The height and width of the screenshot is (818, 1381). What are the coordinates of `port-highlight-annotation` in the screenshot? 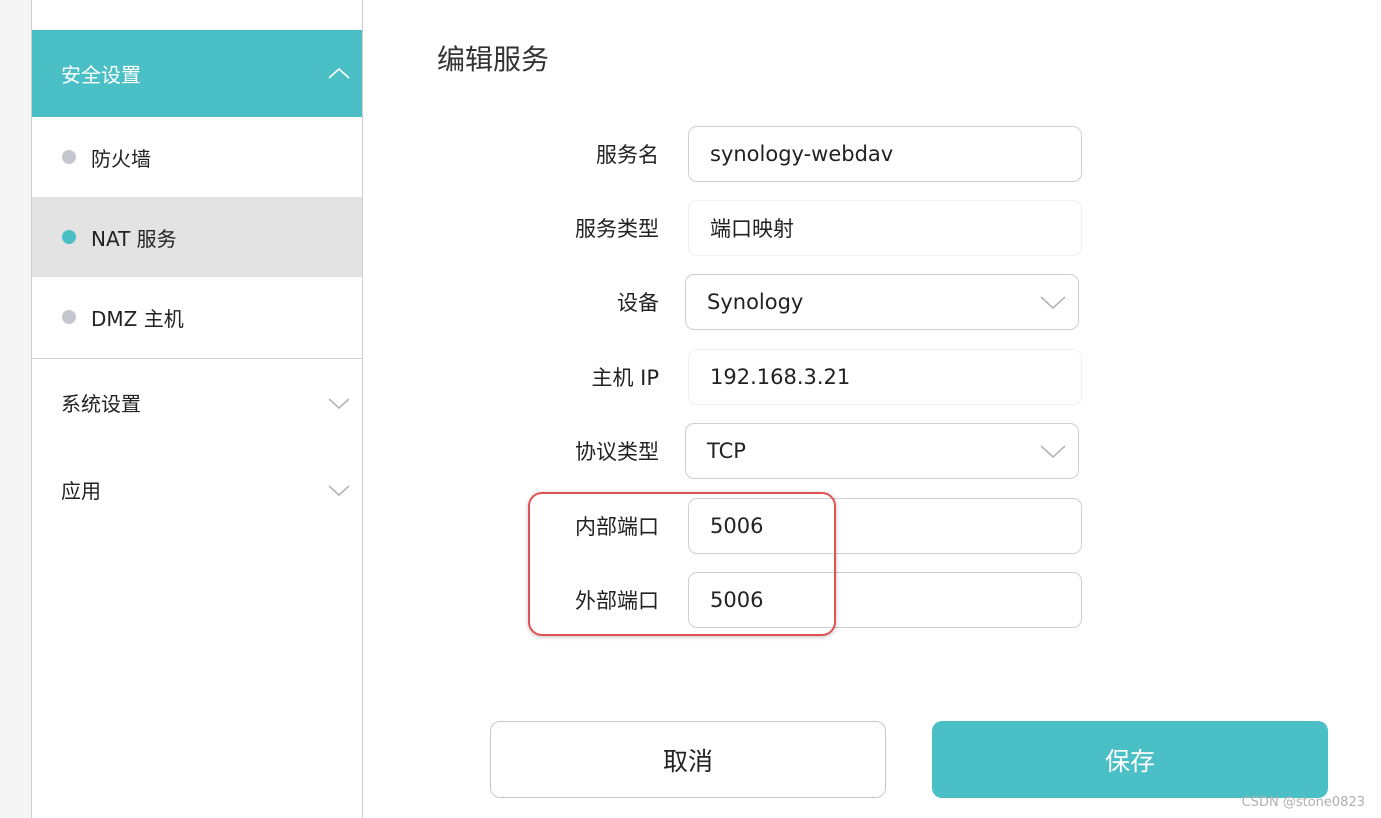 It's located at (682, 564).